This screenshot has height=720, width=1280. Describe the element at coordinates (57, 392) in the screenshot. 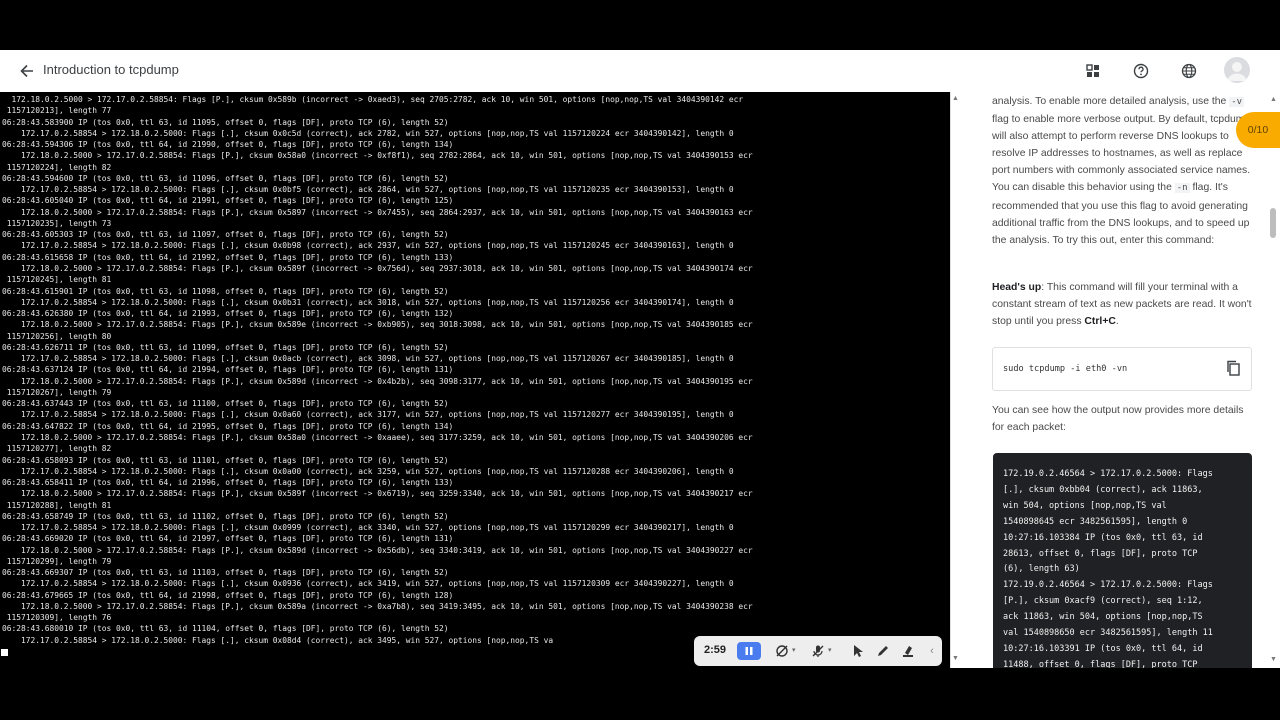

I see `terminal-line: 1157120267], length 79` at that location.